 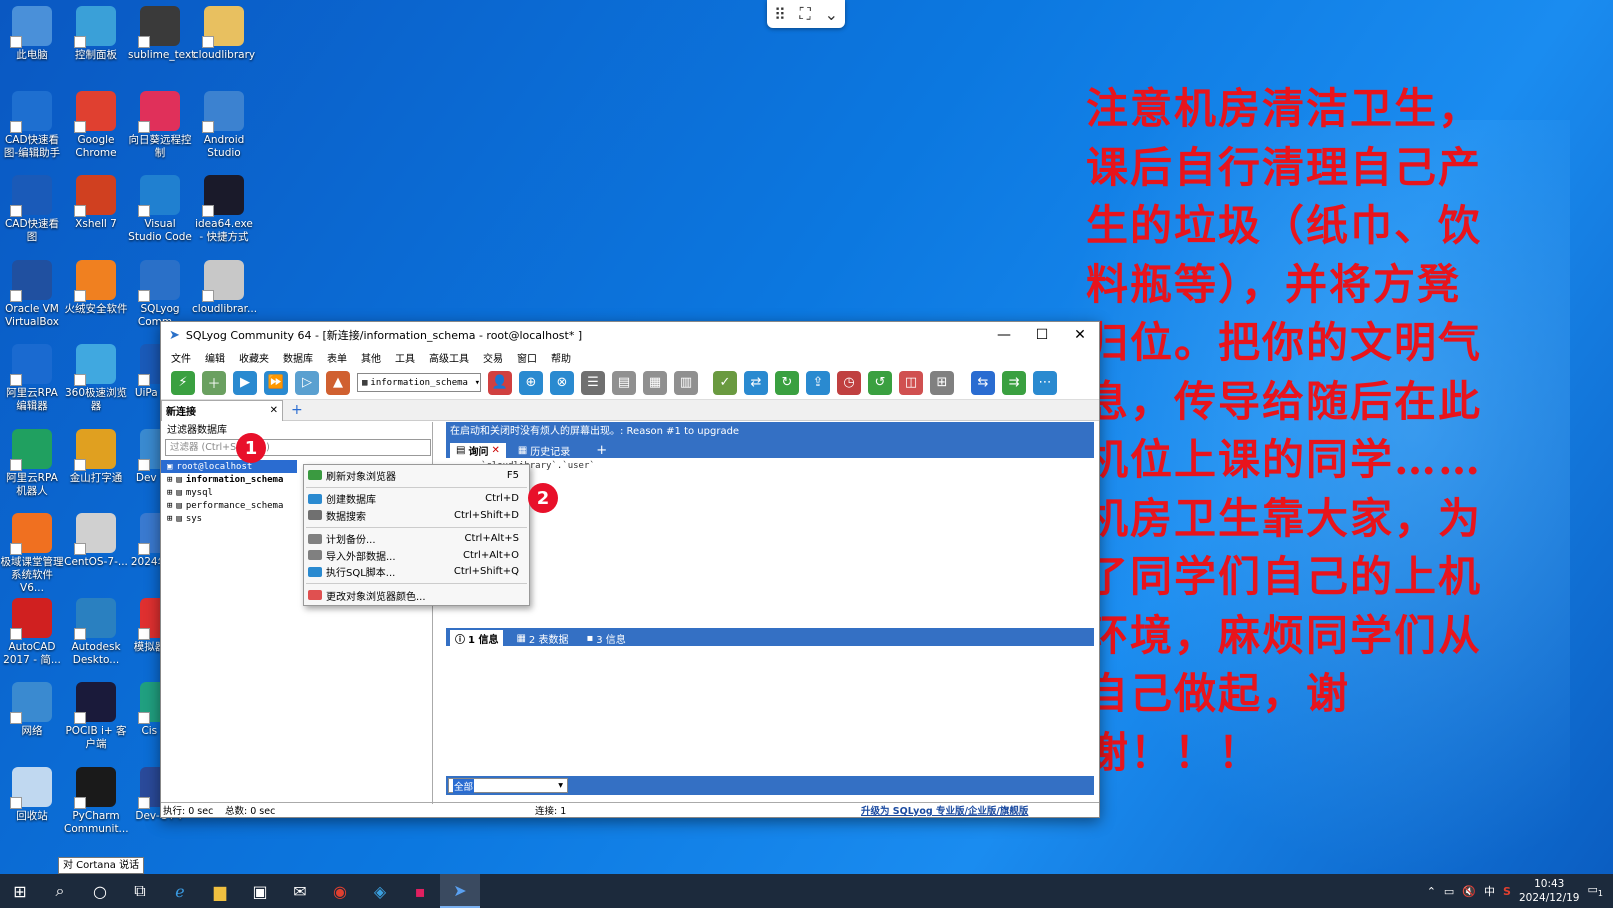 I want to click on desktop-icon: 金山打字通, so click(x=96, y=456).